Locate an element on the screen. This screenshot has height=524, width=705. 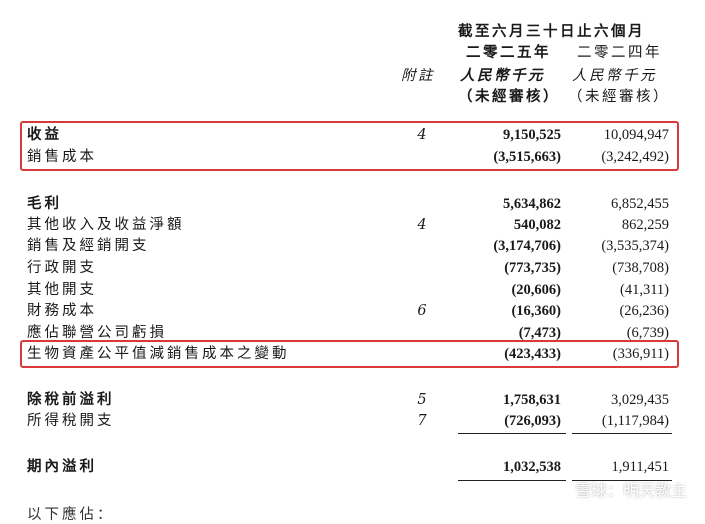
table-row: 其他收入及收益淨額 4 540,082 862,259 is located at coordinates (352, 225).